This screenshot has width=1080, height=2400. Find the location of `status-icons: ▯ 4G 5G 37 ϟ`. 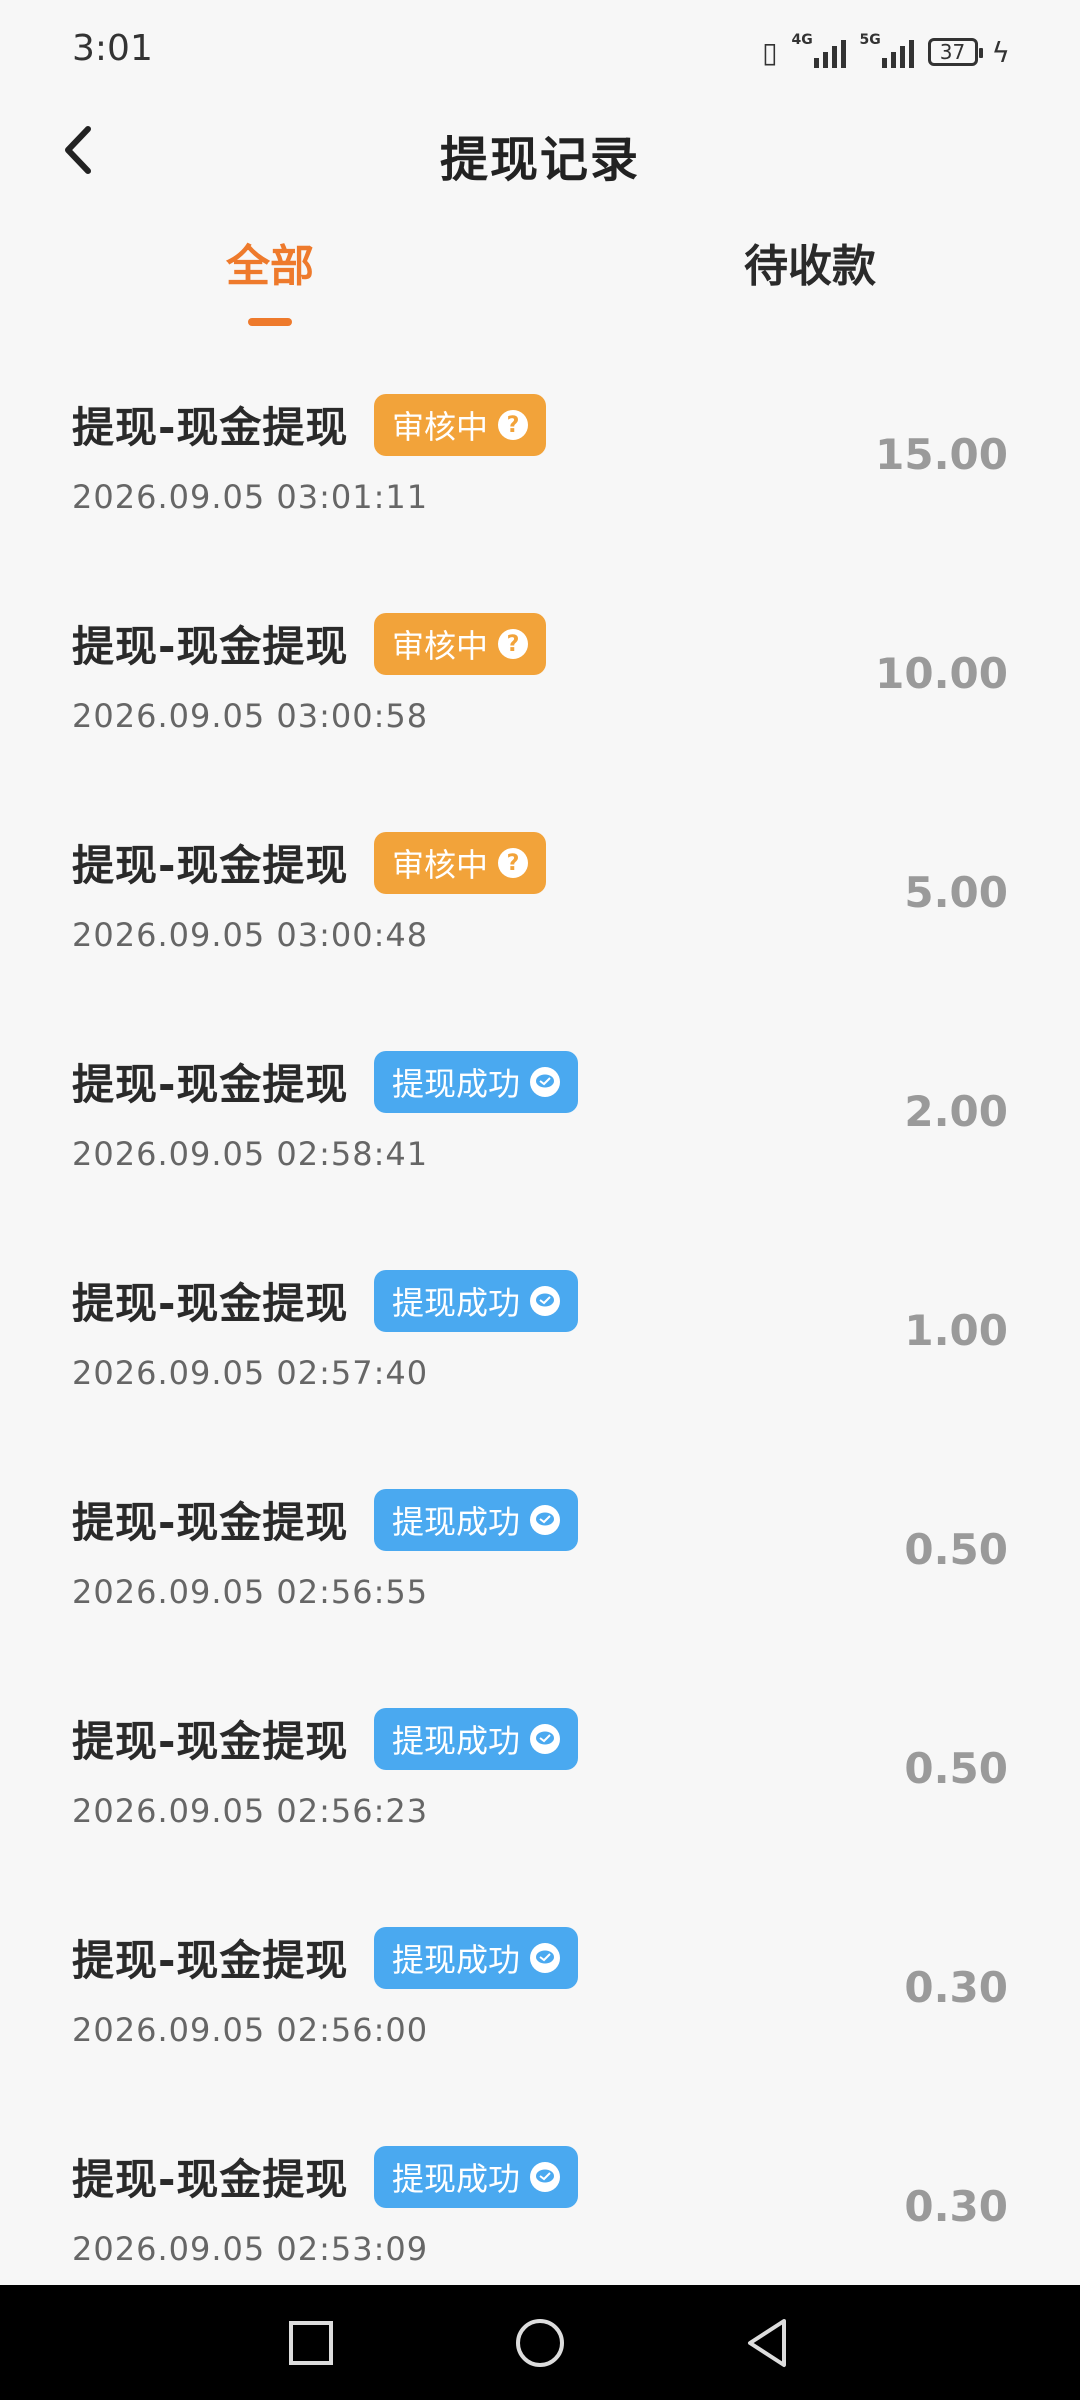

status-icons: ▯ 4G 5G 37 ϟ is located at coordinates (886, 52).